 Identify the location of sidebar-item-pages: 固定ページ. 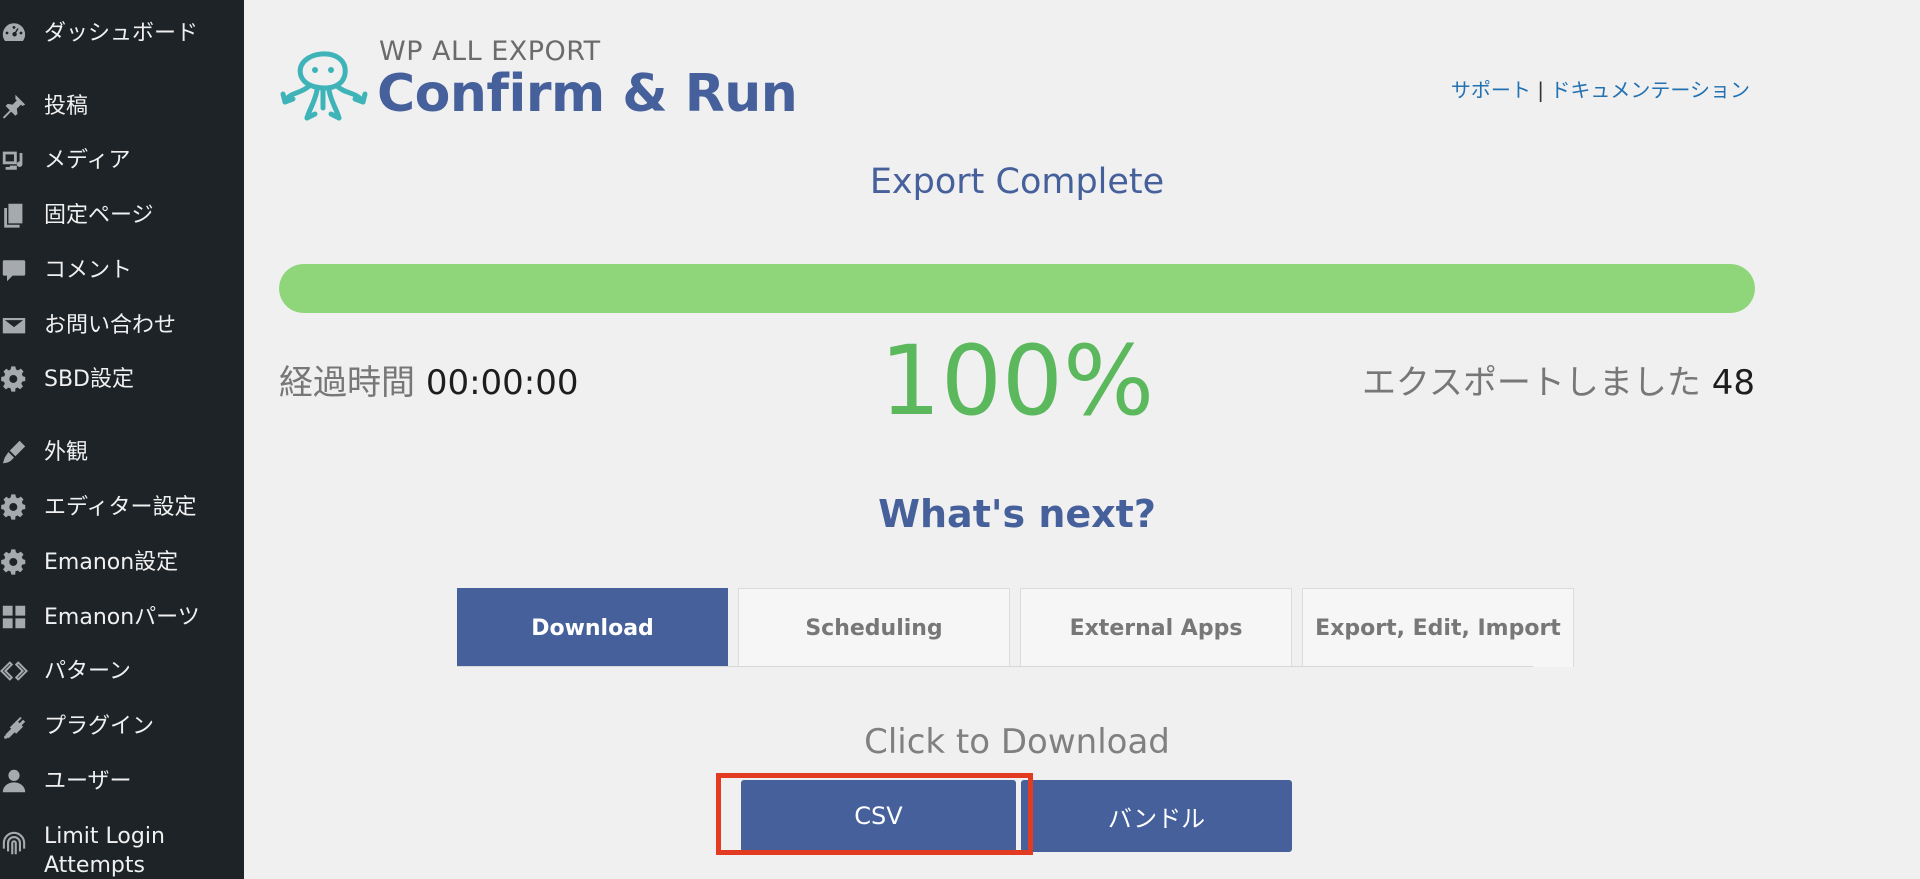
(122, 215).